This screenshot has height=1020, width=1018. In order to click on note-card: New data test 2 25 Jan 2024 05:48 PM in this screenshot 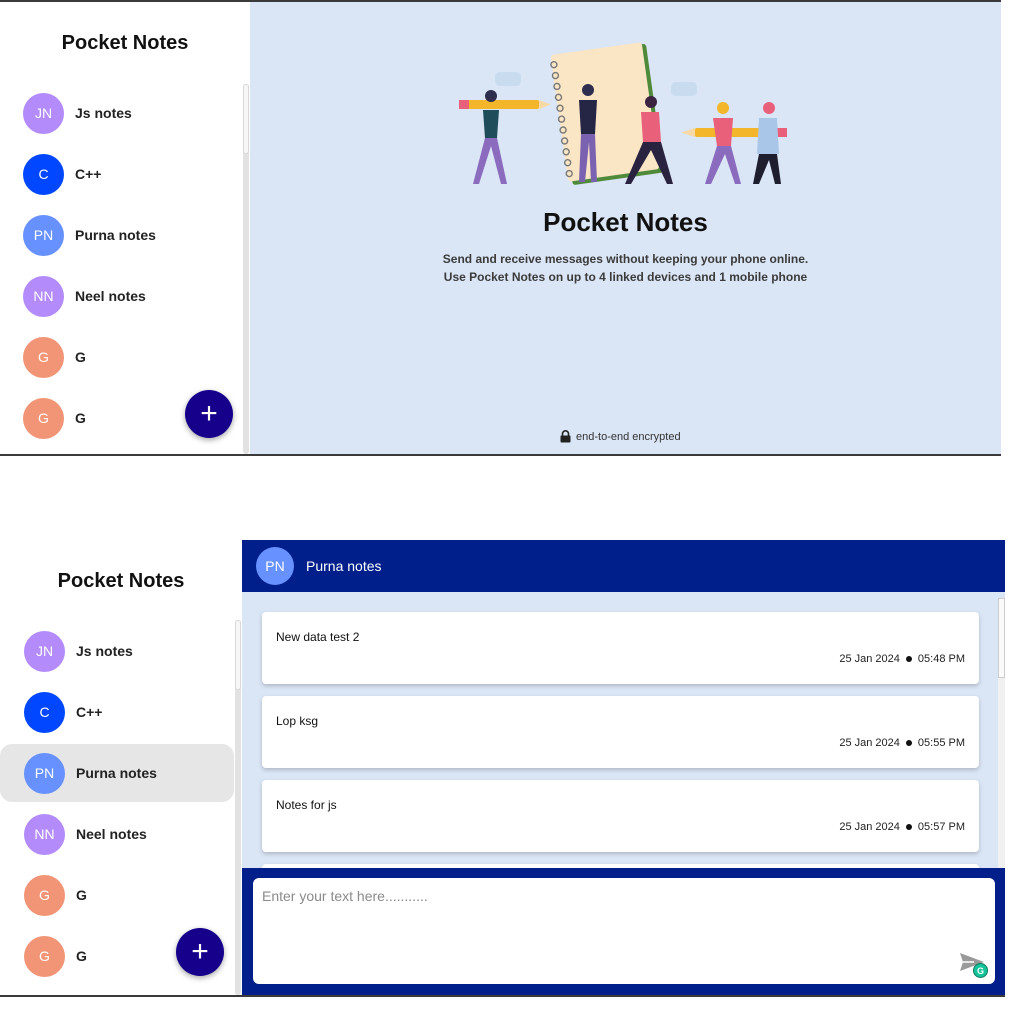, I will do `click(620, 648)`.